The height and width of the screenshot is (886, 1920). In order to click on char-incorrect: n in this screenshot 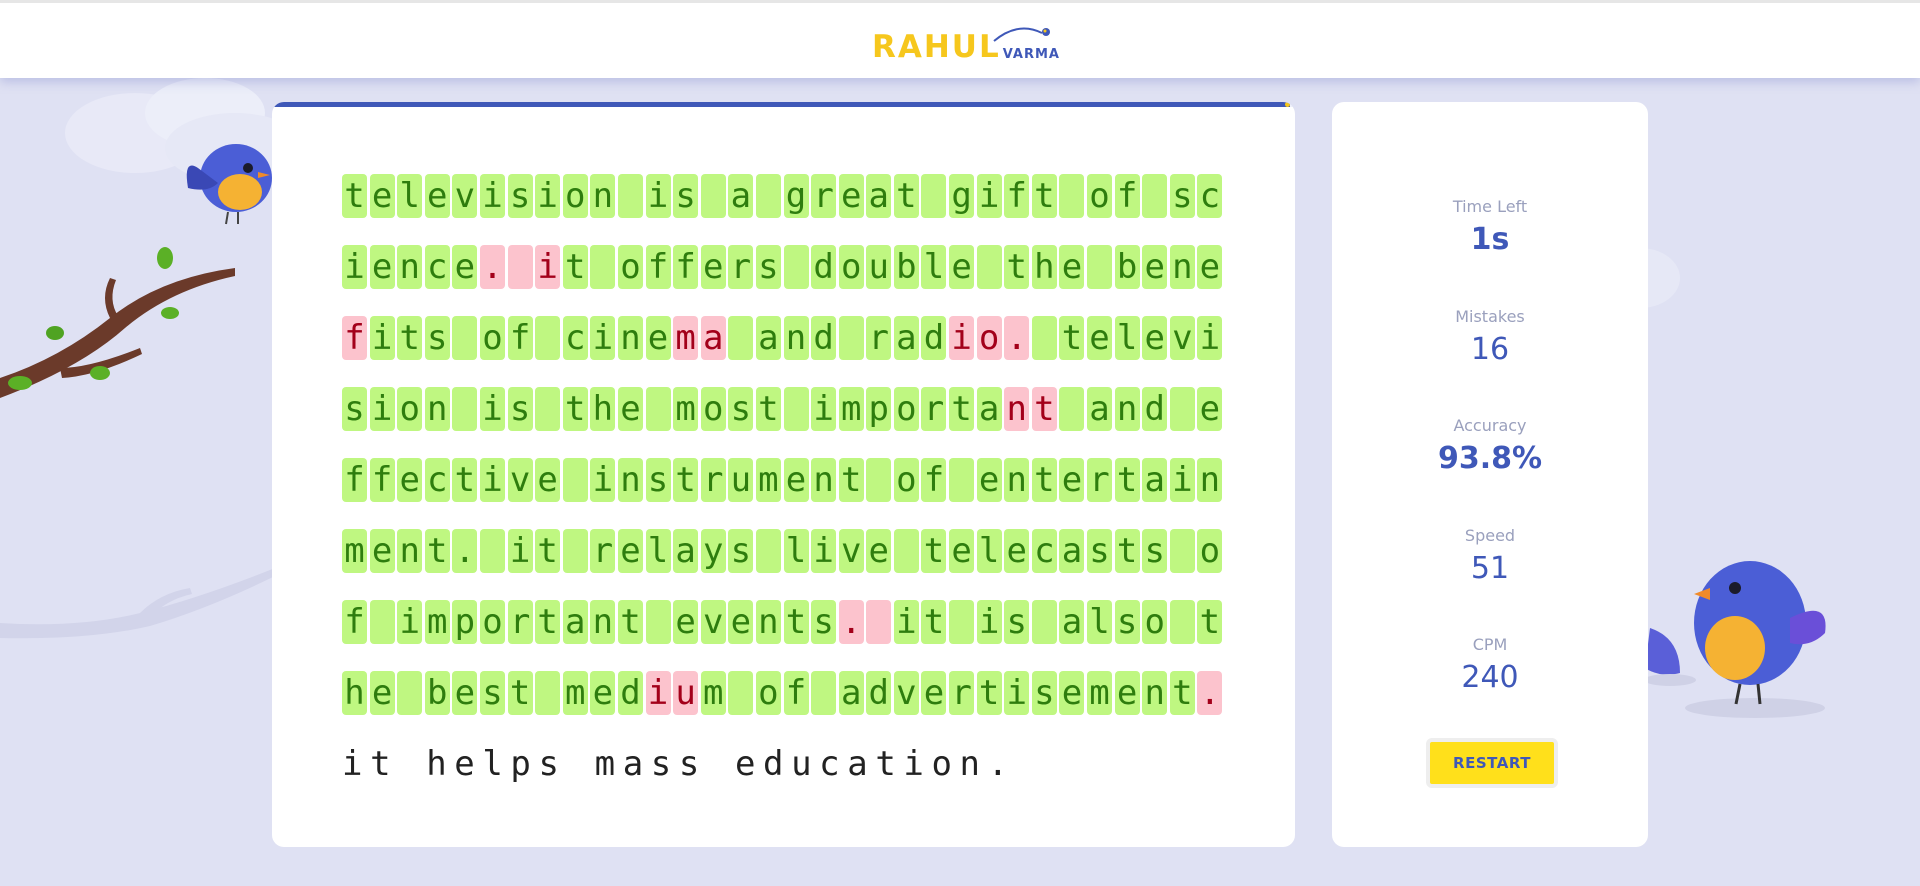, I will do `click(1017, 409)`.